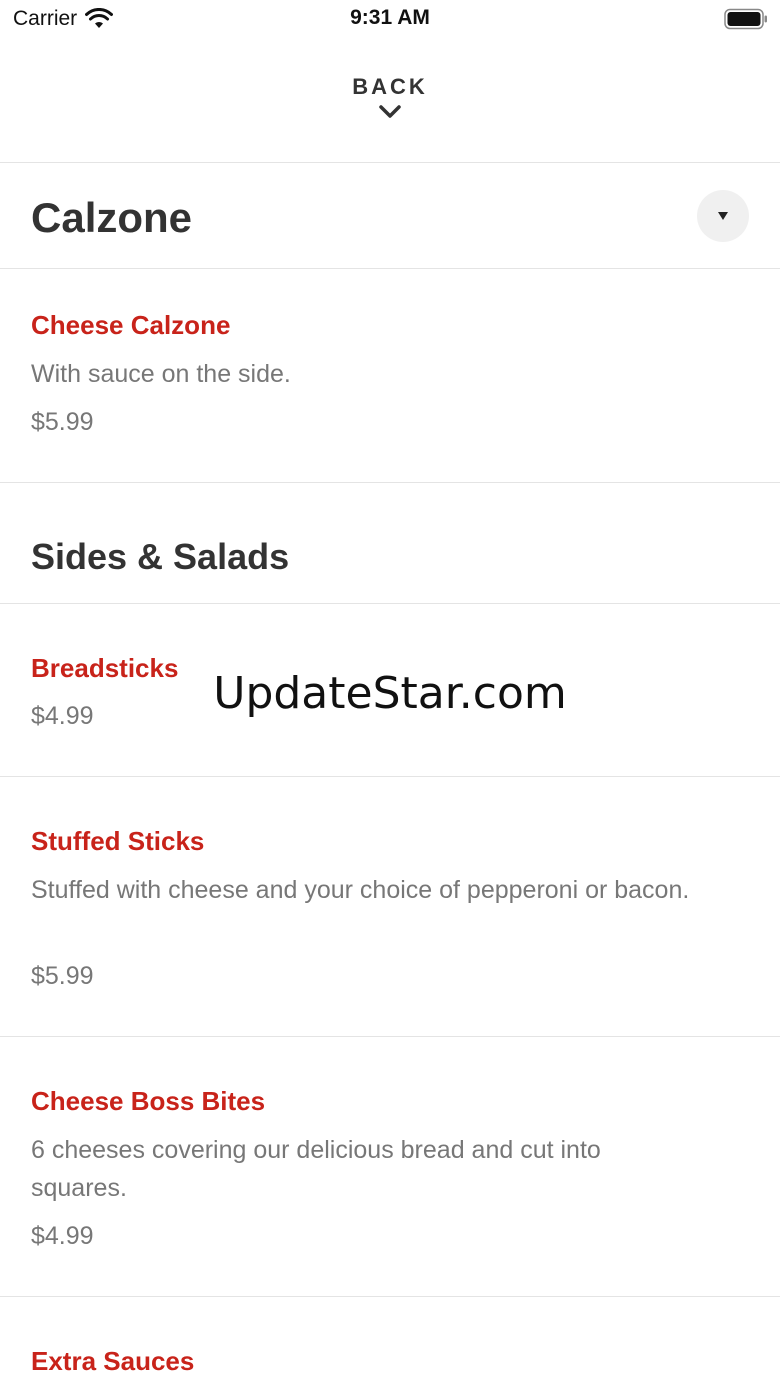 The image size is (780, 1387). I want to click on caret-down-icon, so click(723, 216).